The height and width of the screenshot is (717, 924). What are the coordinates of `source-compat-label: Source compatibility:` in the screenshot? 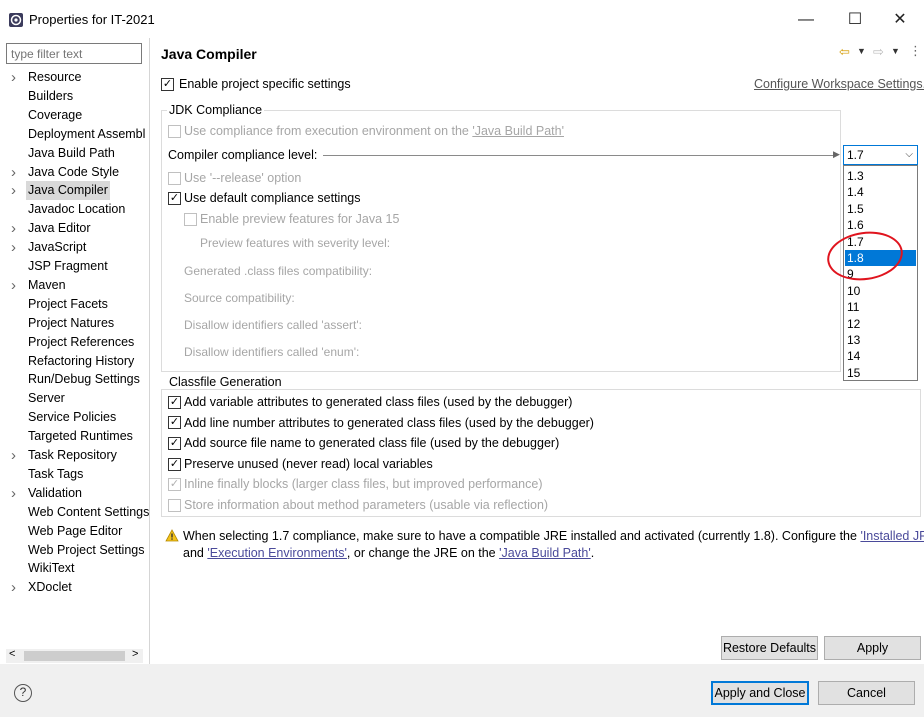 It's located at (239, 298).